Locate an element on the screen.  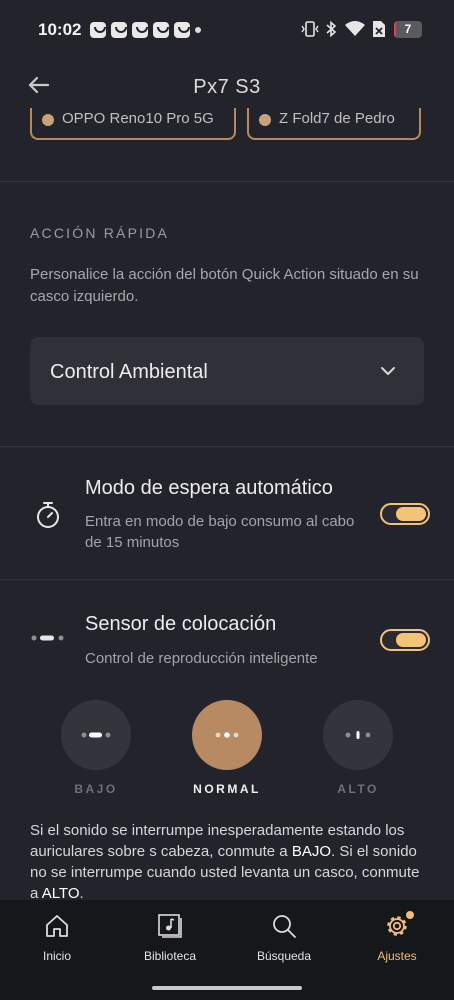
level-normal-icon is located at coordinates (227, 735).